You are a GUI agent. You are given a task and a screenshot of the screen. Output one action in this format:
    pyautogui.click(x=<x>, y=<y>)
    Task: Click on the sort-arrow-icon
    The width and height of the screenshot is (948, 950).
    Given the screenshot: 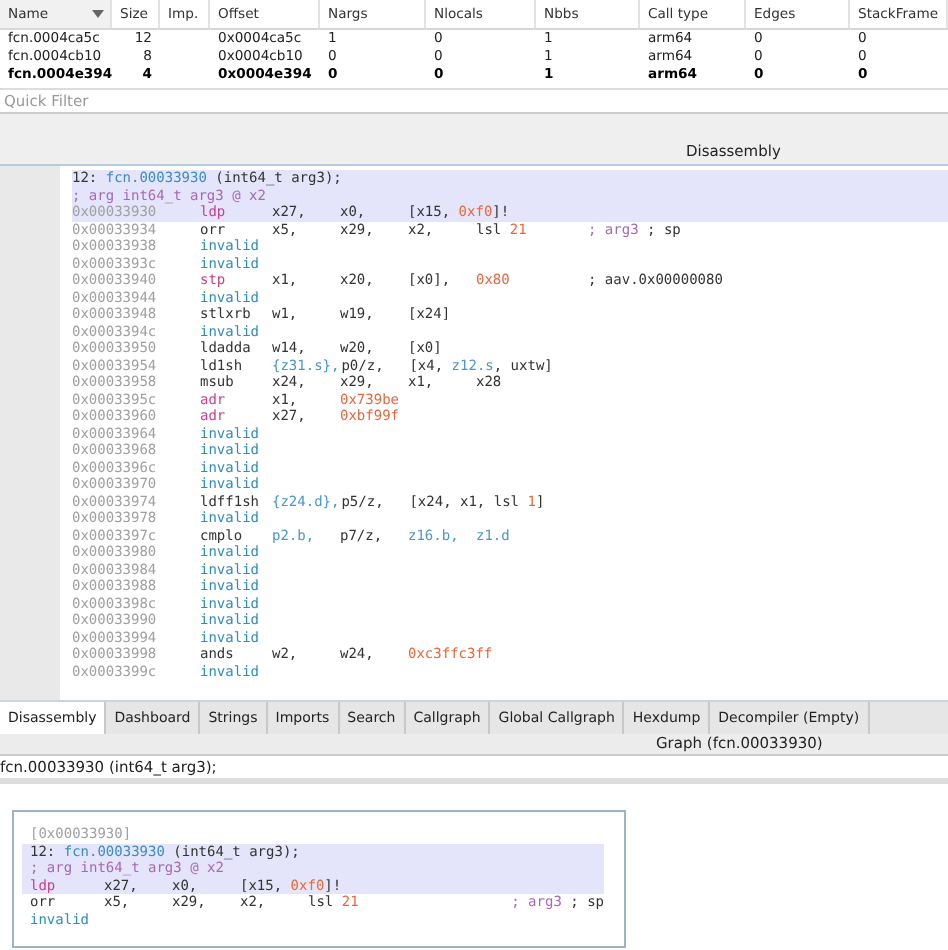 What is the action you would take?
    pyautogui.click(x=98, y=14)
    